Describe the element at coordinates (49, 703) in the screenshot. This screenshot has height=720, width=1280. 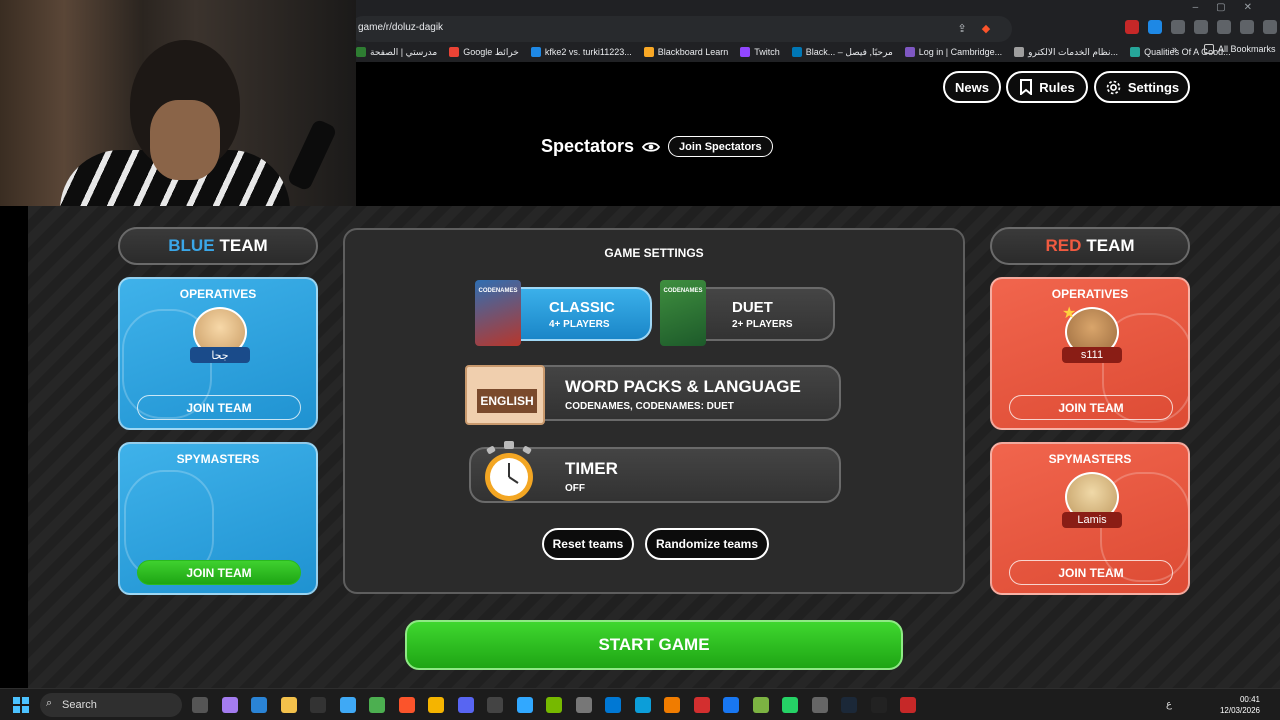
I see `search-icon: ⌕` at that location.